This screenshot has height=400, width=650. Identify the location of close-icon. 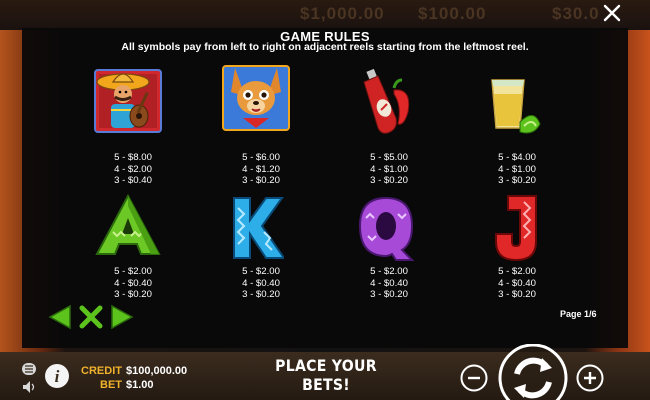
(612, 13).